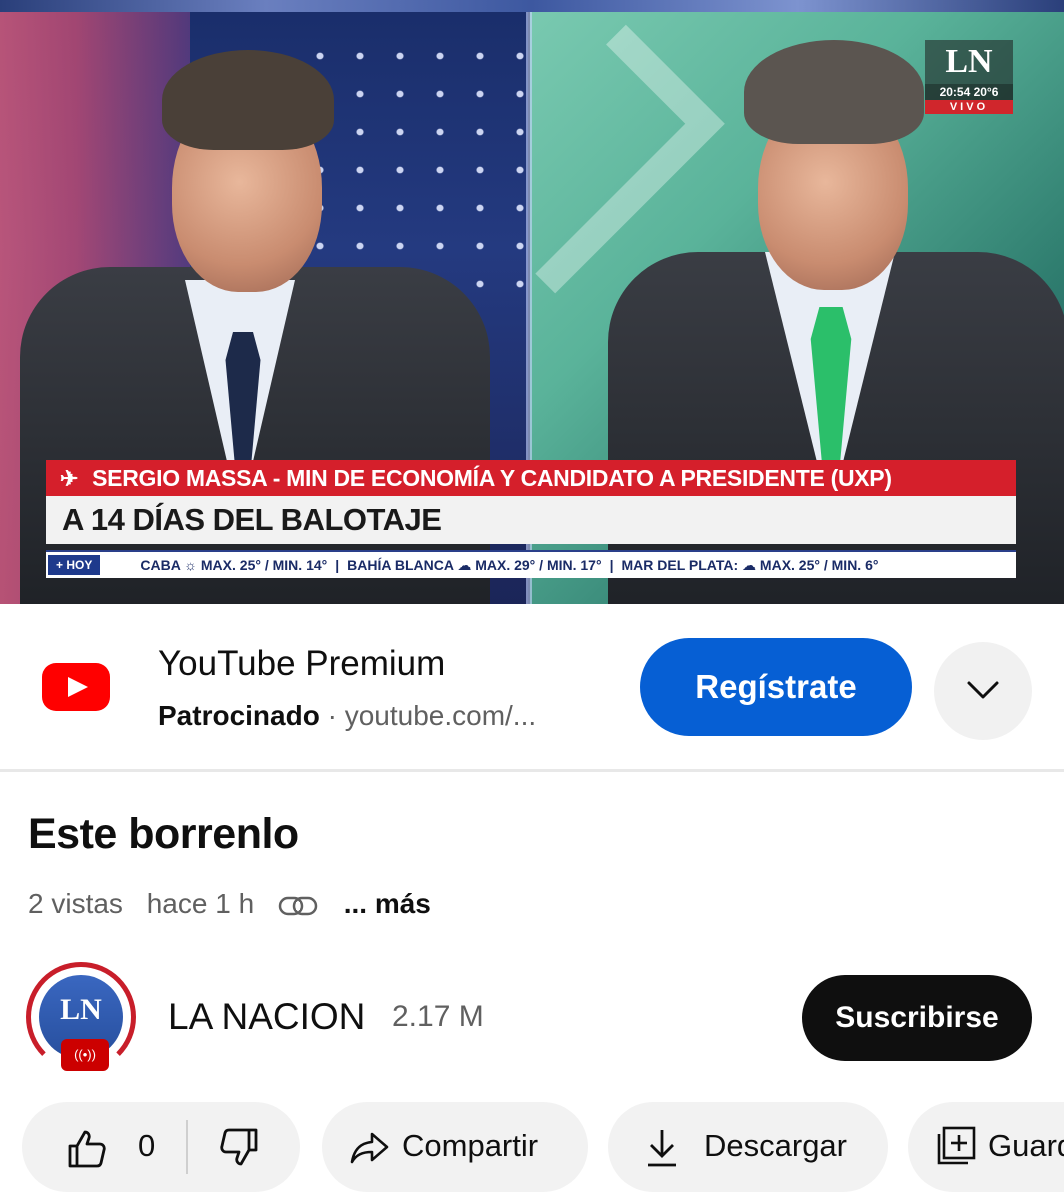 The image size is (1064, 1200). I want to click on plane-icon: ✈, so click(69, 478).